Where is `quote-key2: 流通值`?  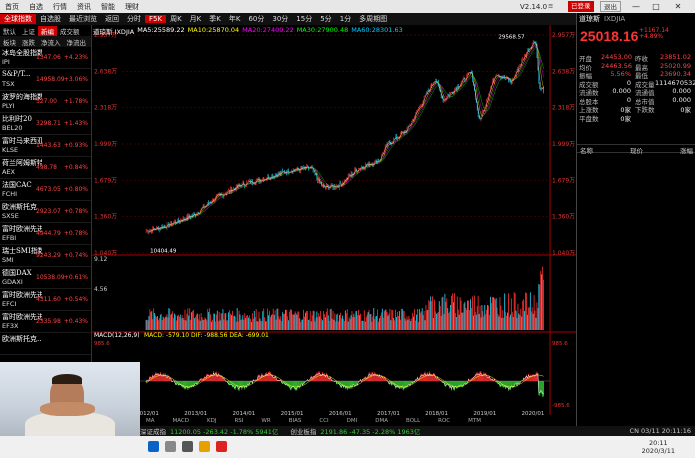
quote-key2: 流通值 is located at coordinates (645, 93).